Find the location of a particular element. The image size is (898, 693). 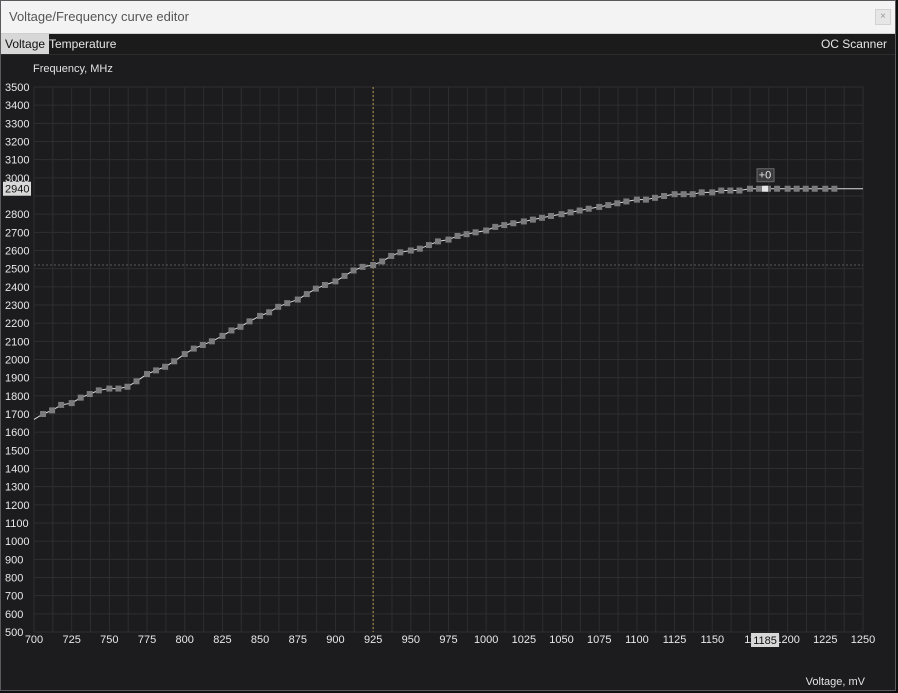

y-tick-label: 2800 is located at coordinates (17, 215).